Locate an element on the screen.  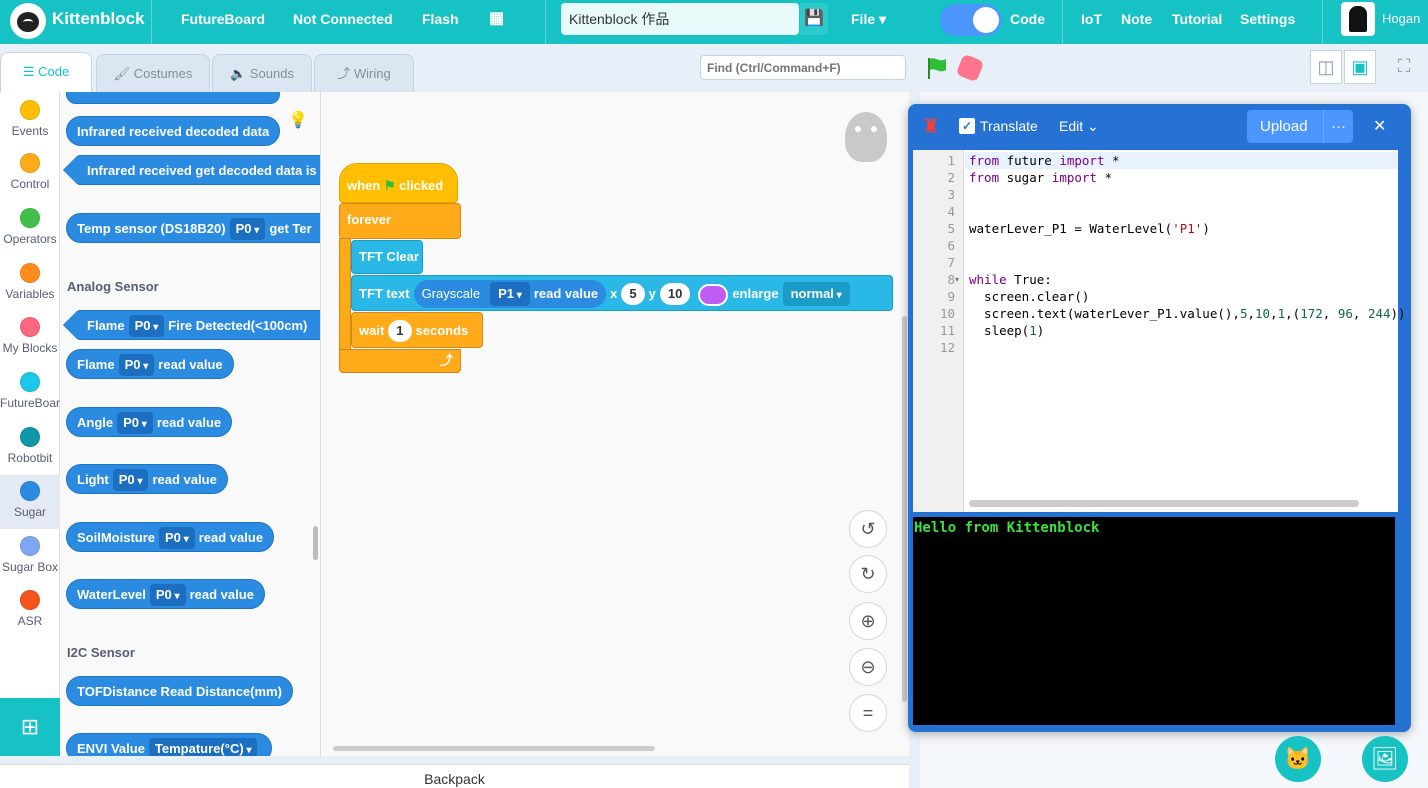
palette-block-envi: ENVI Value Tempature(°C) is located at coordinates (169, 744).